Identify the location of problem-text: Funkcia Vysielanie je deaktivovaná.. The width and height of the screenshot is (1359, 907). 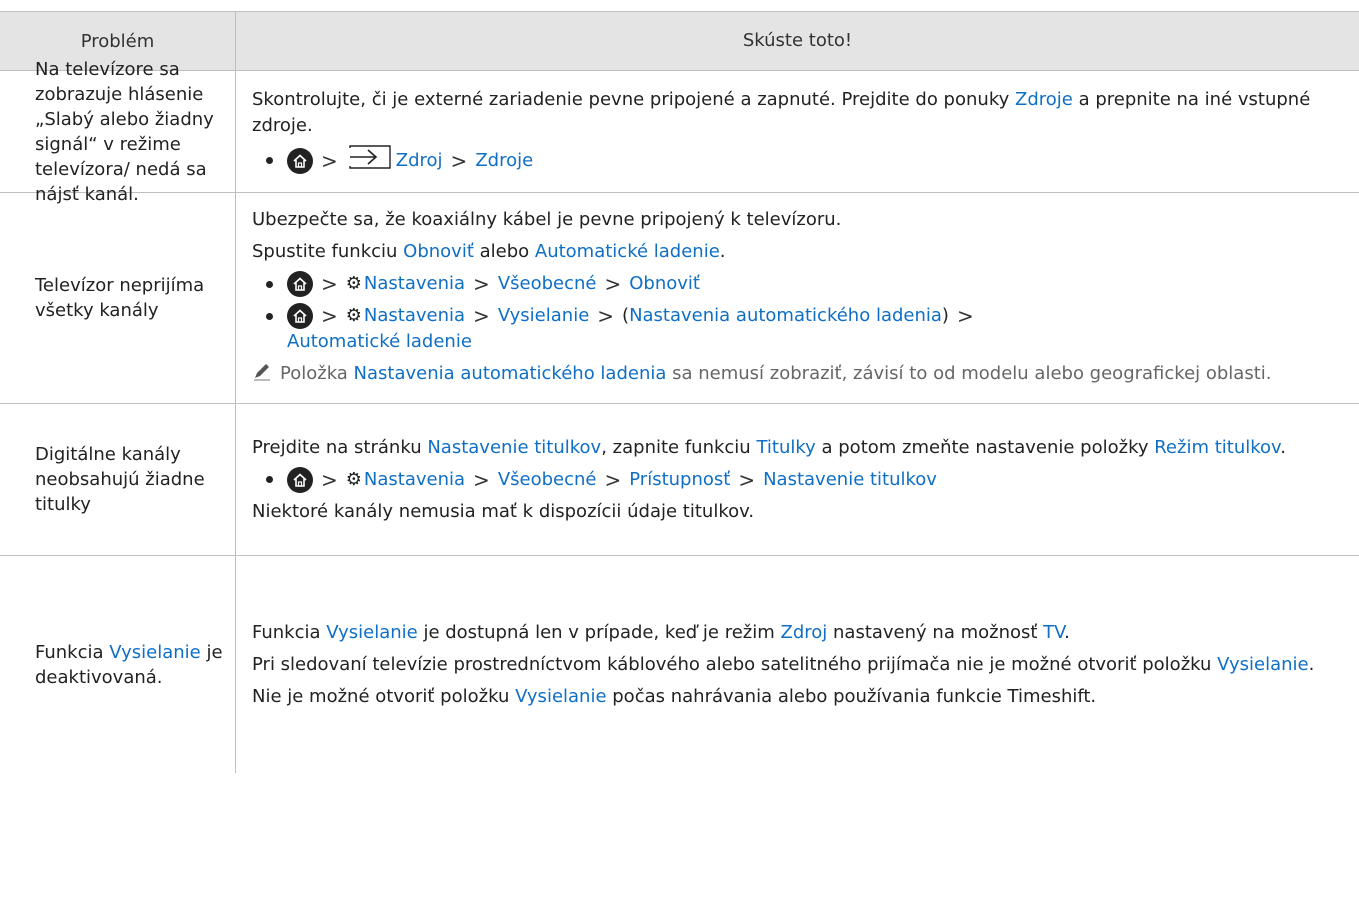
(131, 665).